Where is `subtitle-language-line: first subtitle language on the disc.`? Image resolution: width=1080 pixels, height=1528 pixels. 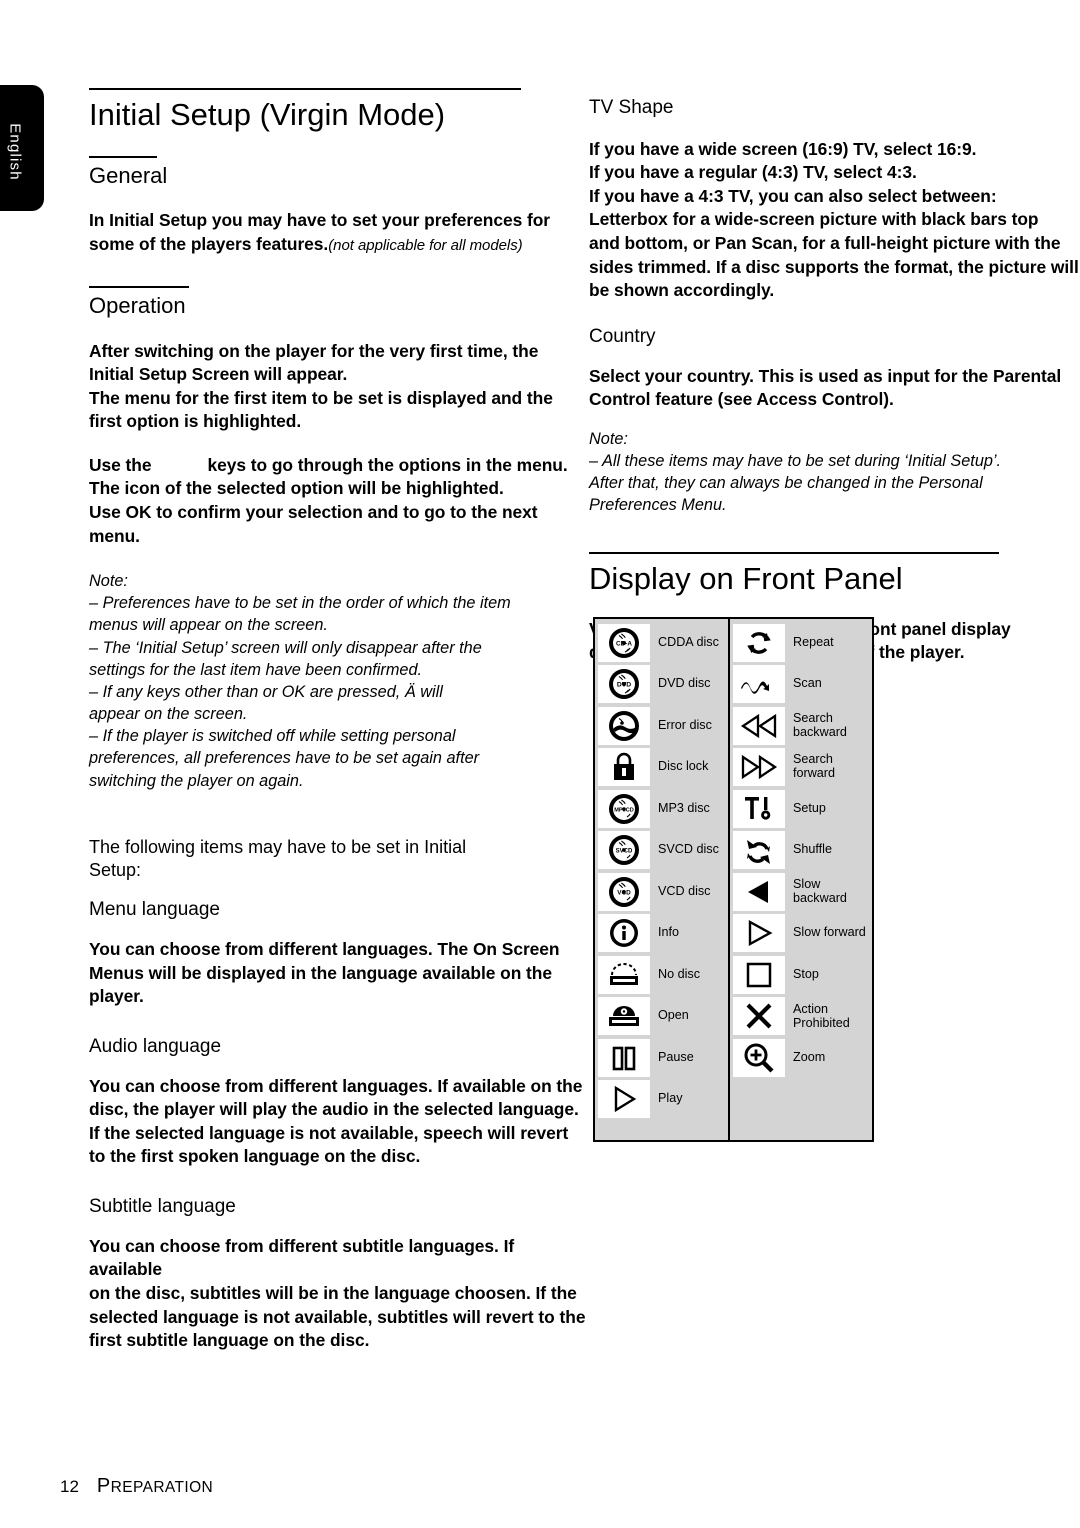 subtitle-language-line: first subtitle language on the disc. is located at coordinates (229, 1340).